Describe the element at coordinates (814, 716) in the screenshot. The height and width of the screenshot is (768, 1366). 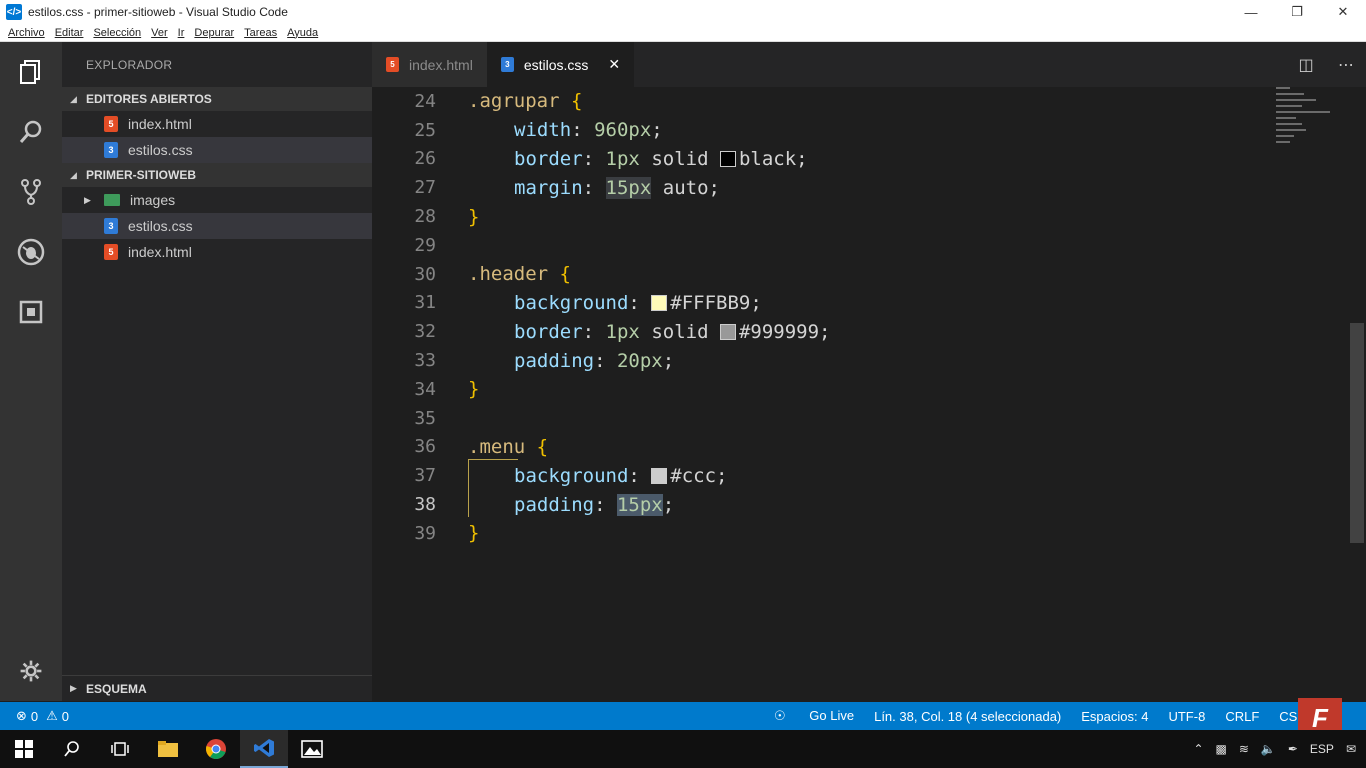
I see `go-live-button: ☉ Go Live` at that location.